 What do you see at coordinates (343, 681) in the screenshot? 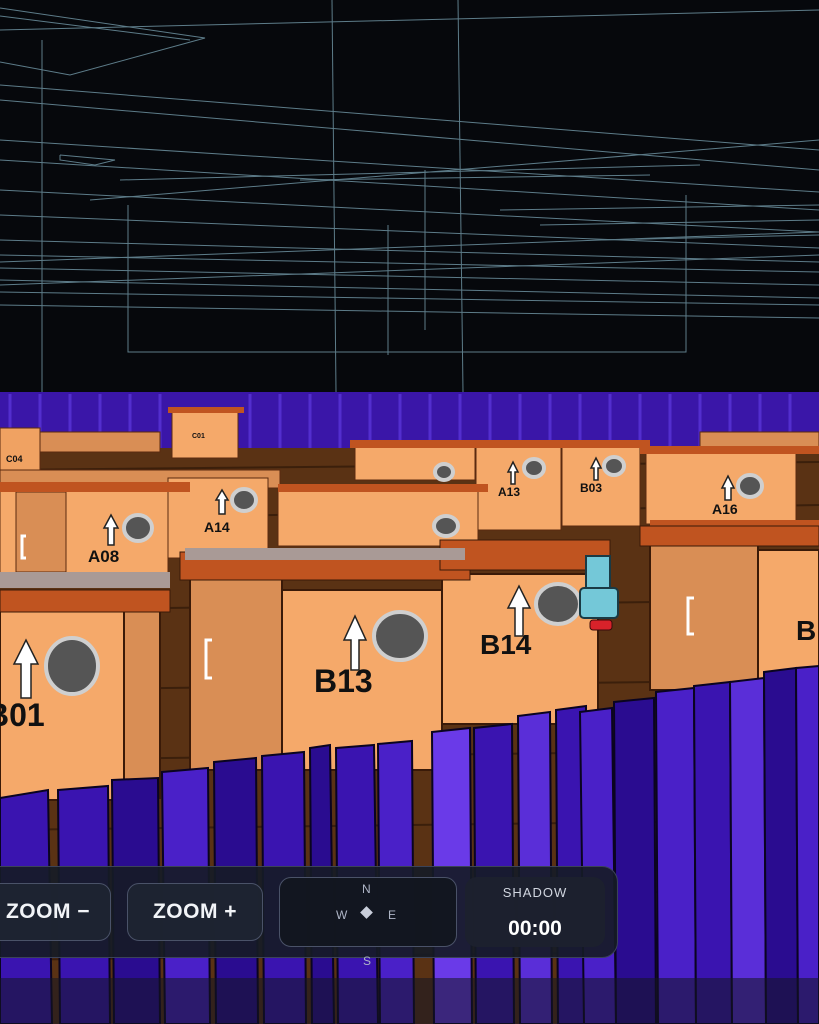
I see `crate-label-b13: B13` at bounding box center [343, 681].